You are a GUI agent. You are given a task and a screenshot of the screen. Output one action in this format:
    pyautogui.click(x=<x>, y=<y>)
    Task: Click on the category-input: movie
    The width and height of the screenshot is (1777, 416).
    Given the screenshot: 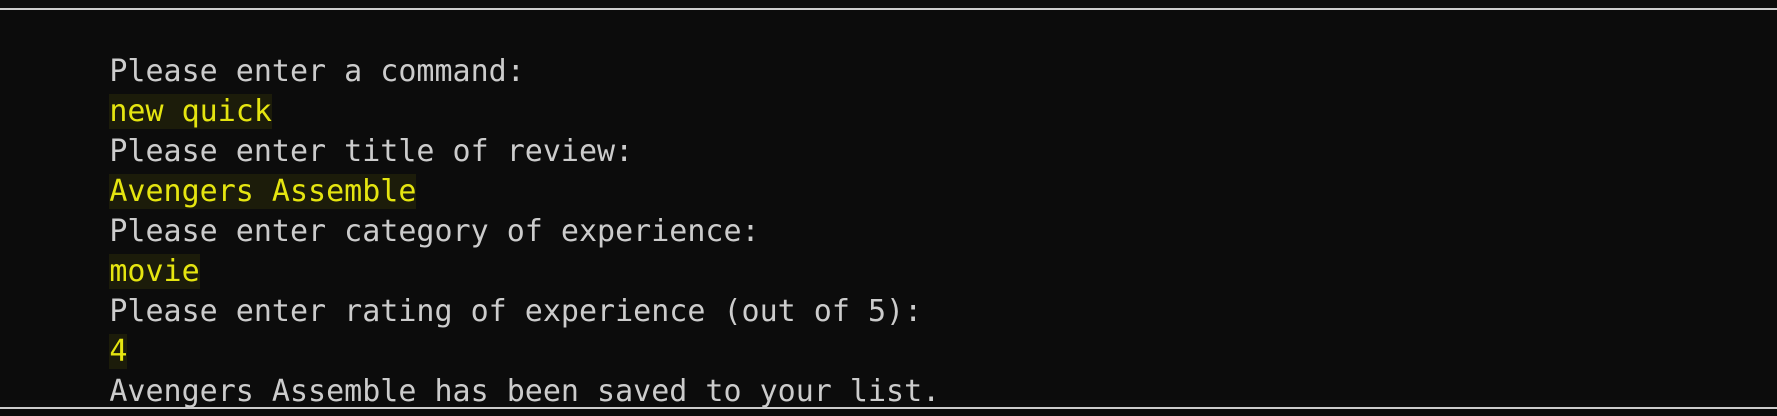 What is the action you would take?
    pyautogui.click(x=154, y=271)
    